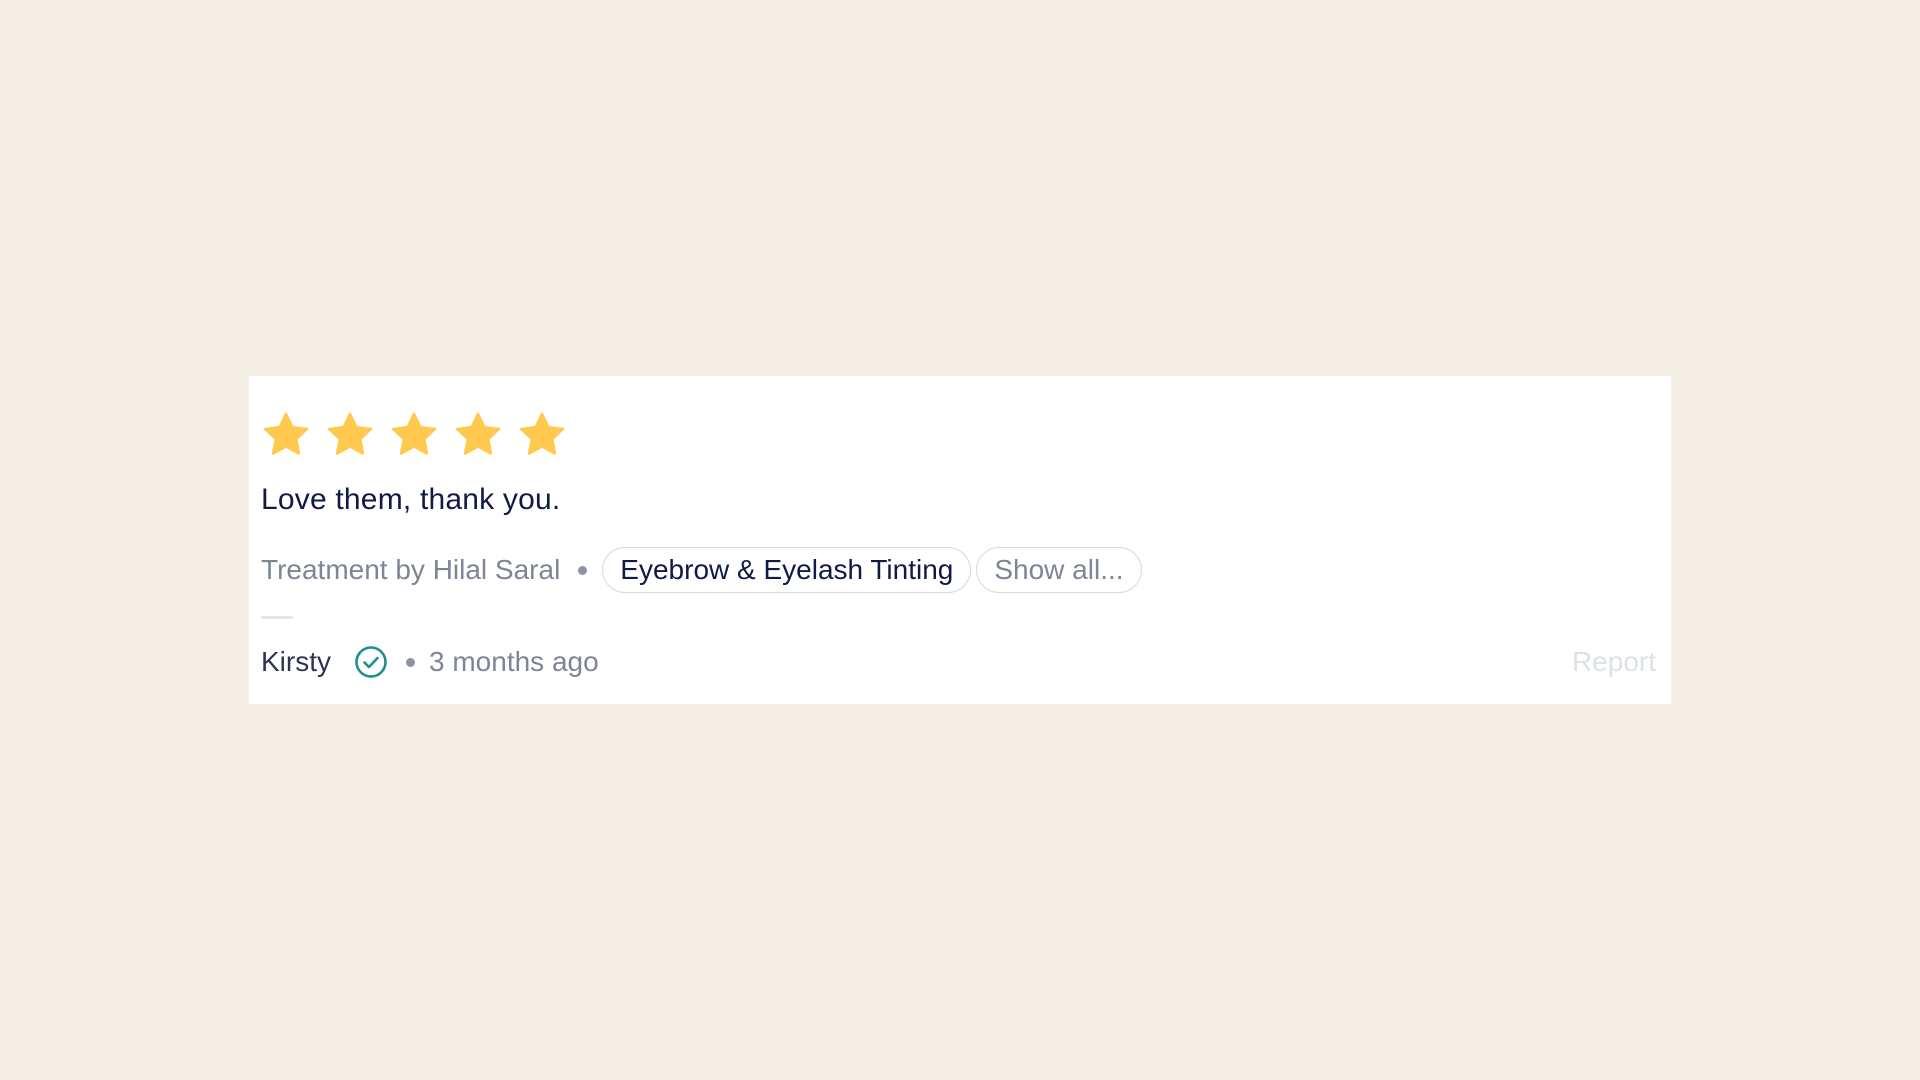 Image resolution: width=1920 pixels, height=1080 pixels. Describe the element at coordinates (958, 435) in the screenshot. I see `star-rating` at that location.